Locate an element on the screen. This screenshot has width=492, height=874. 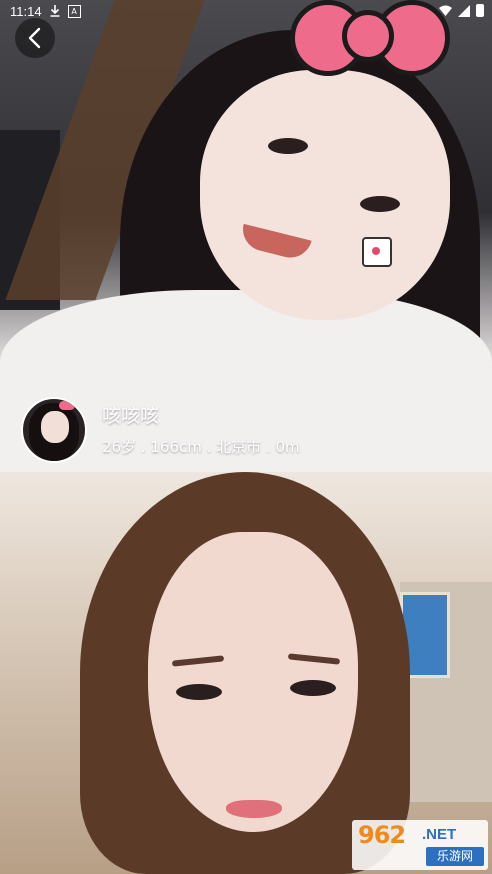
profile-info: 咳咳咳 26岁 . 166cm . 北京市 . 0m is located at coordinates (201, 430).